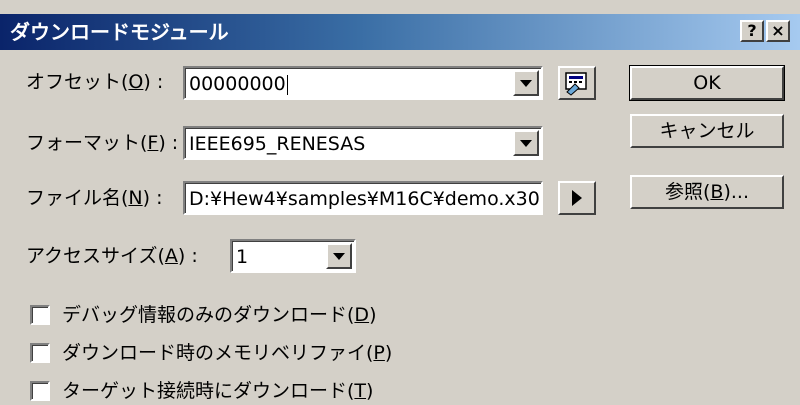  I want to click on calculator-button, so click(577, 83).